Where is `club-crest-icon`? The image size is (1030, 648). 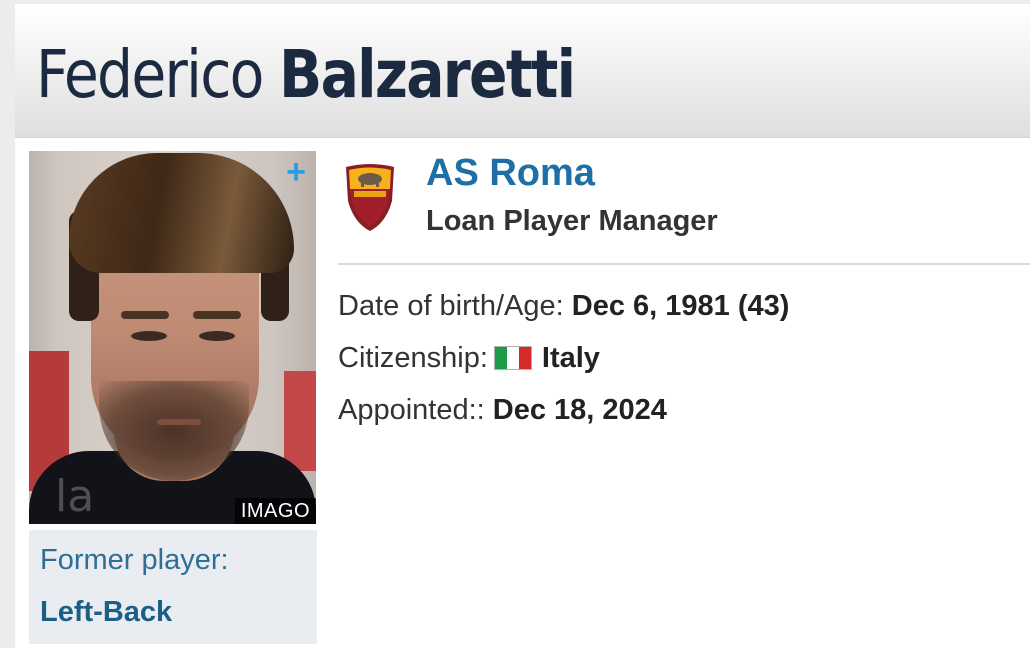
club-crest-icon is located at coordinates (370, 197).